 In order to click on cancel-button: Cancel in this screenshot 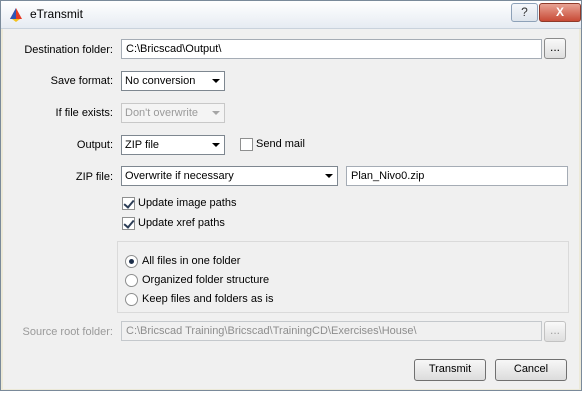, I will do `click(531, 370)`.